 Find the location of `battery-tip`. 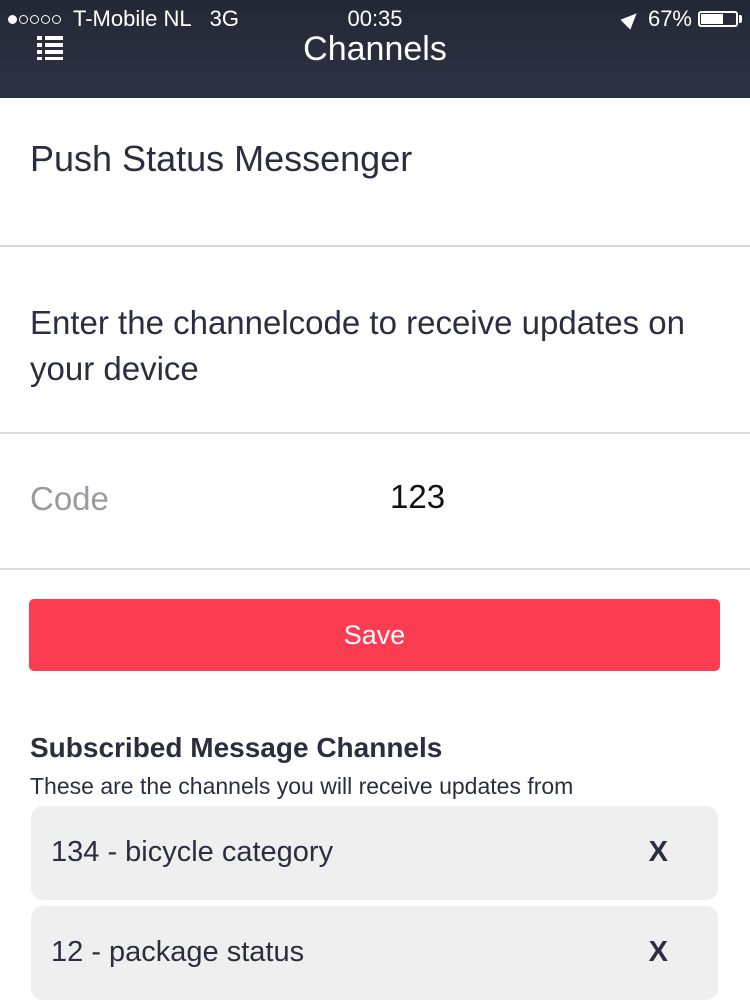

battery-tip is located at coordinates (740, 19).